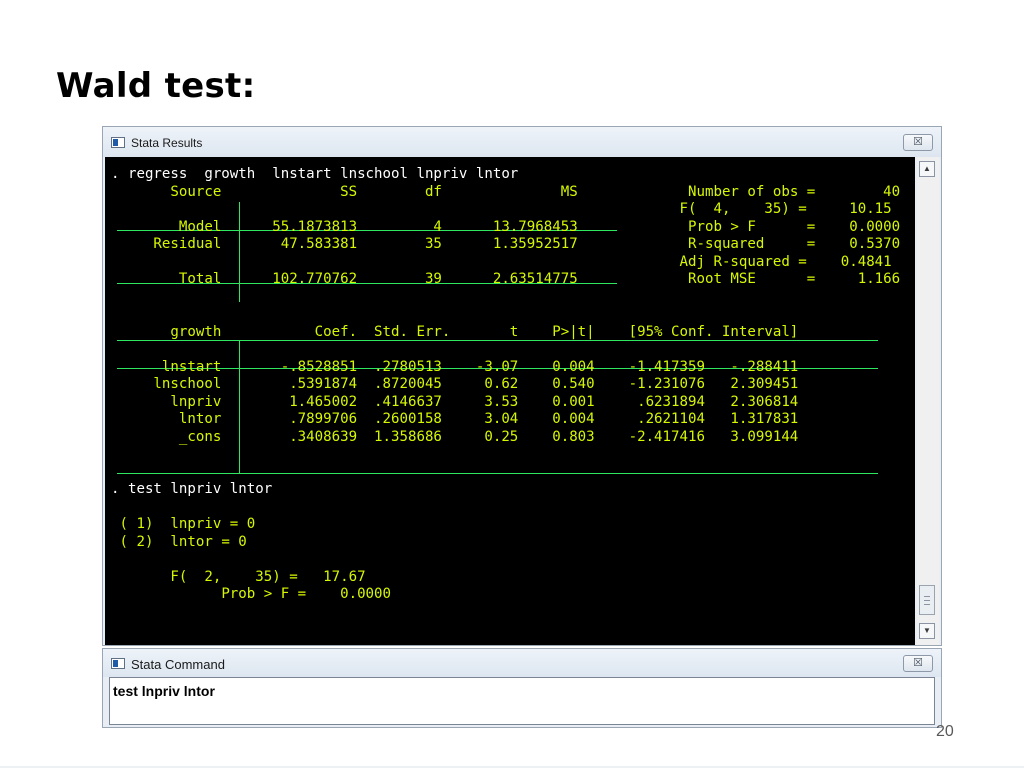 This screenshot has height=768, width=1024. Describe the element at coordinates (268, 576) in the screenshot. I see `test-f-stat: F( 2, 35) = 17.67` at that location.